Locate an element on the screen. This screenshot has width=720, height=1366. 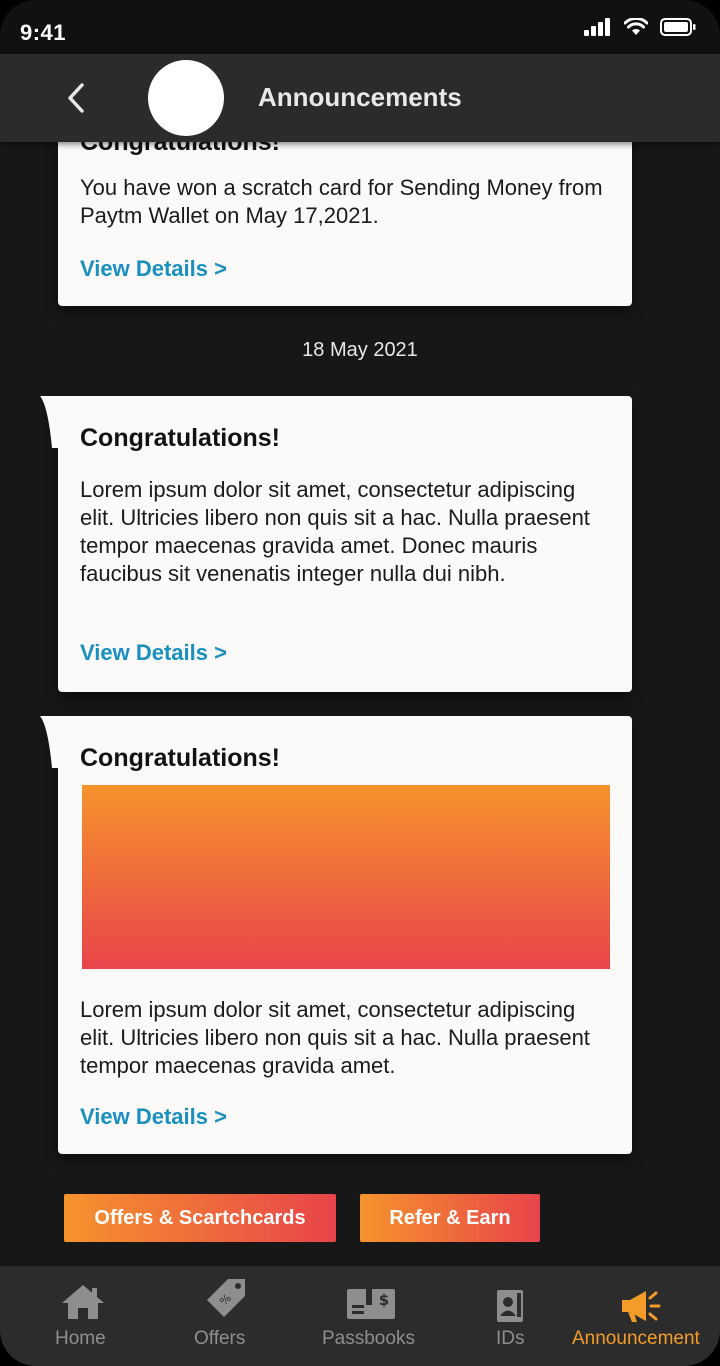
id-card-icon is located at coordinates (510, 1306).